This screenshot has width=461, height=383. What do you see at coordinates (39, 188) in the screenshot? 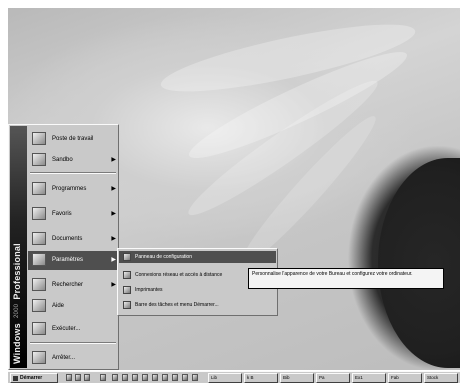
I see `programs-icon` at bounding box center [39, 188].